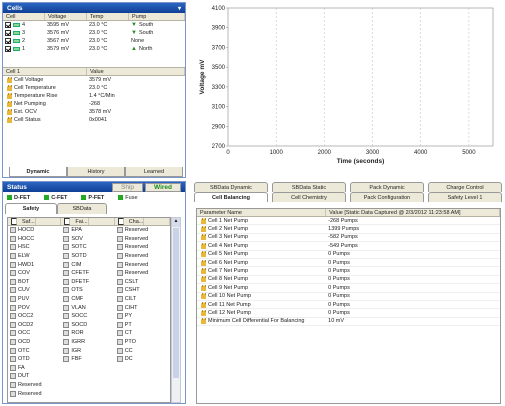 This screenshot has height=406, width=505. What do you see at coordinates (348, 288) in the screenshot?
I see `param-row: Cell 9 Net Pump 0 Pumps` at bounding box center [348, 288].